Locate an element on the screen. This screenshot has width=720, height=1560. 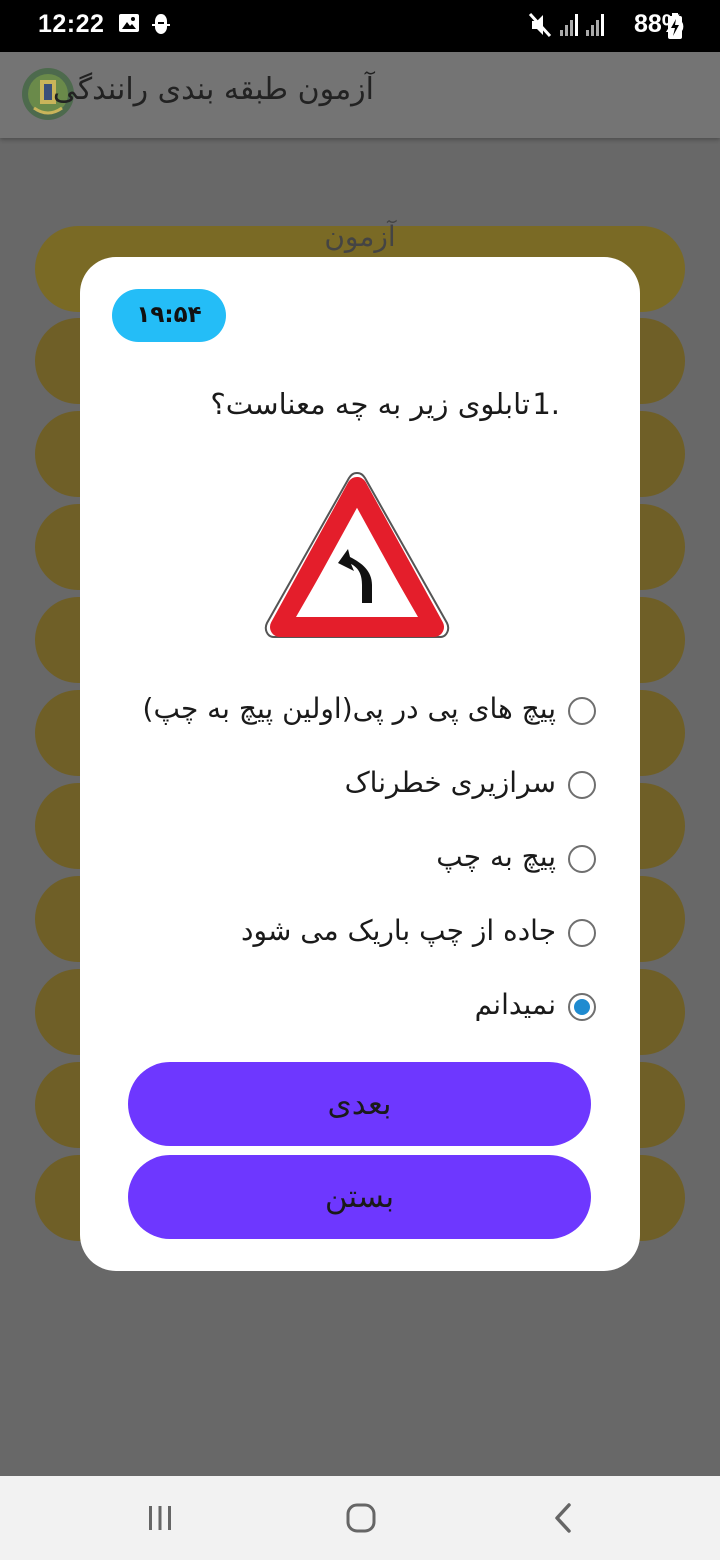
recent-apps-icon is located at coordinates (160, 1520).